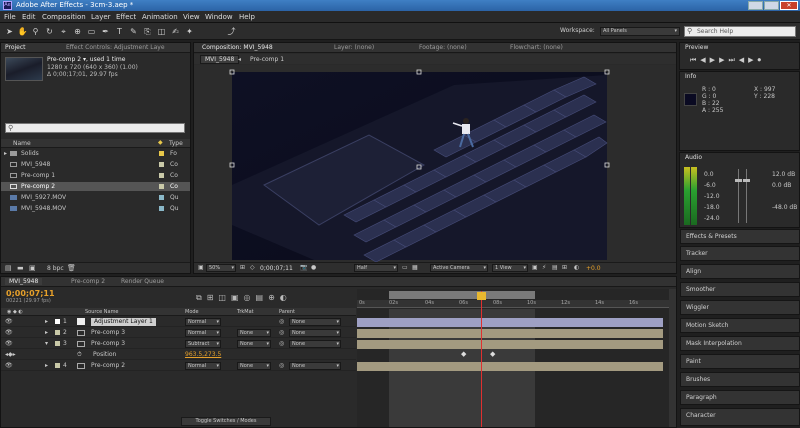 The image size is (800, 428). What do you see at coordinates (175, 31) in the screenshot?
I see `roto-brush-tool-icon: ✍` at bounding box center [175, 31].